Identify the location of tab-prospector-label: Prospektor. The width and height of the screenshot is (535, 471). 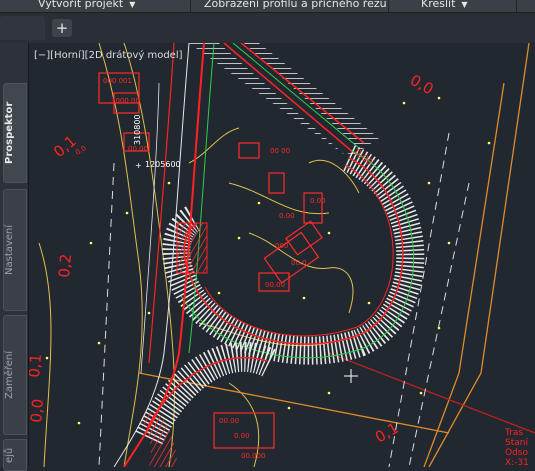
(9, 133).